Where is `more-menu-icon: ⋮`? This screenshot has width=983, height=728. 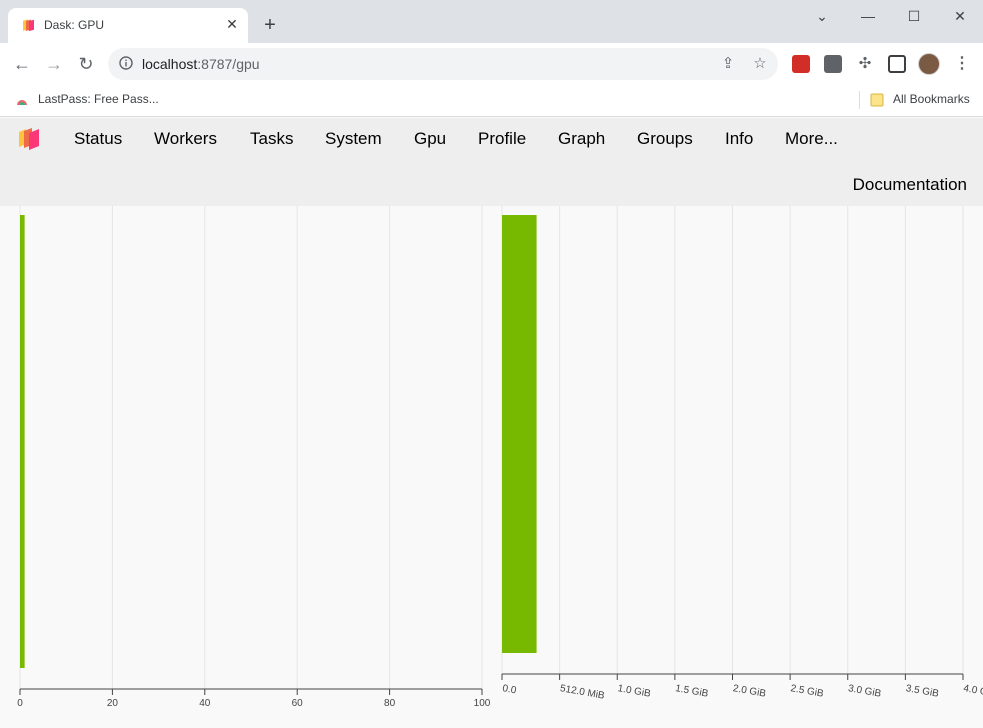
more-menu-icon: ⋮ is located at coordinates (962, 64).